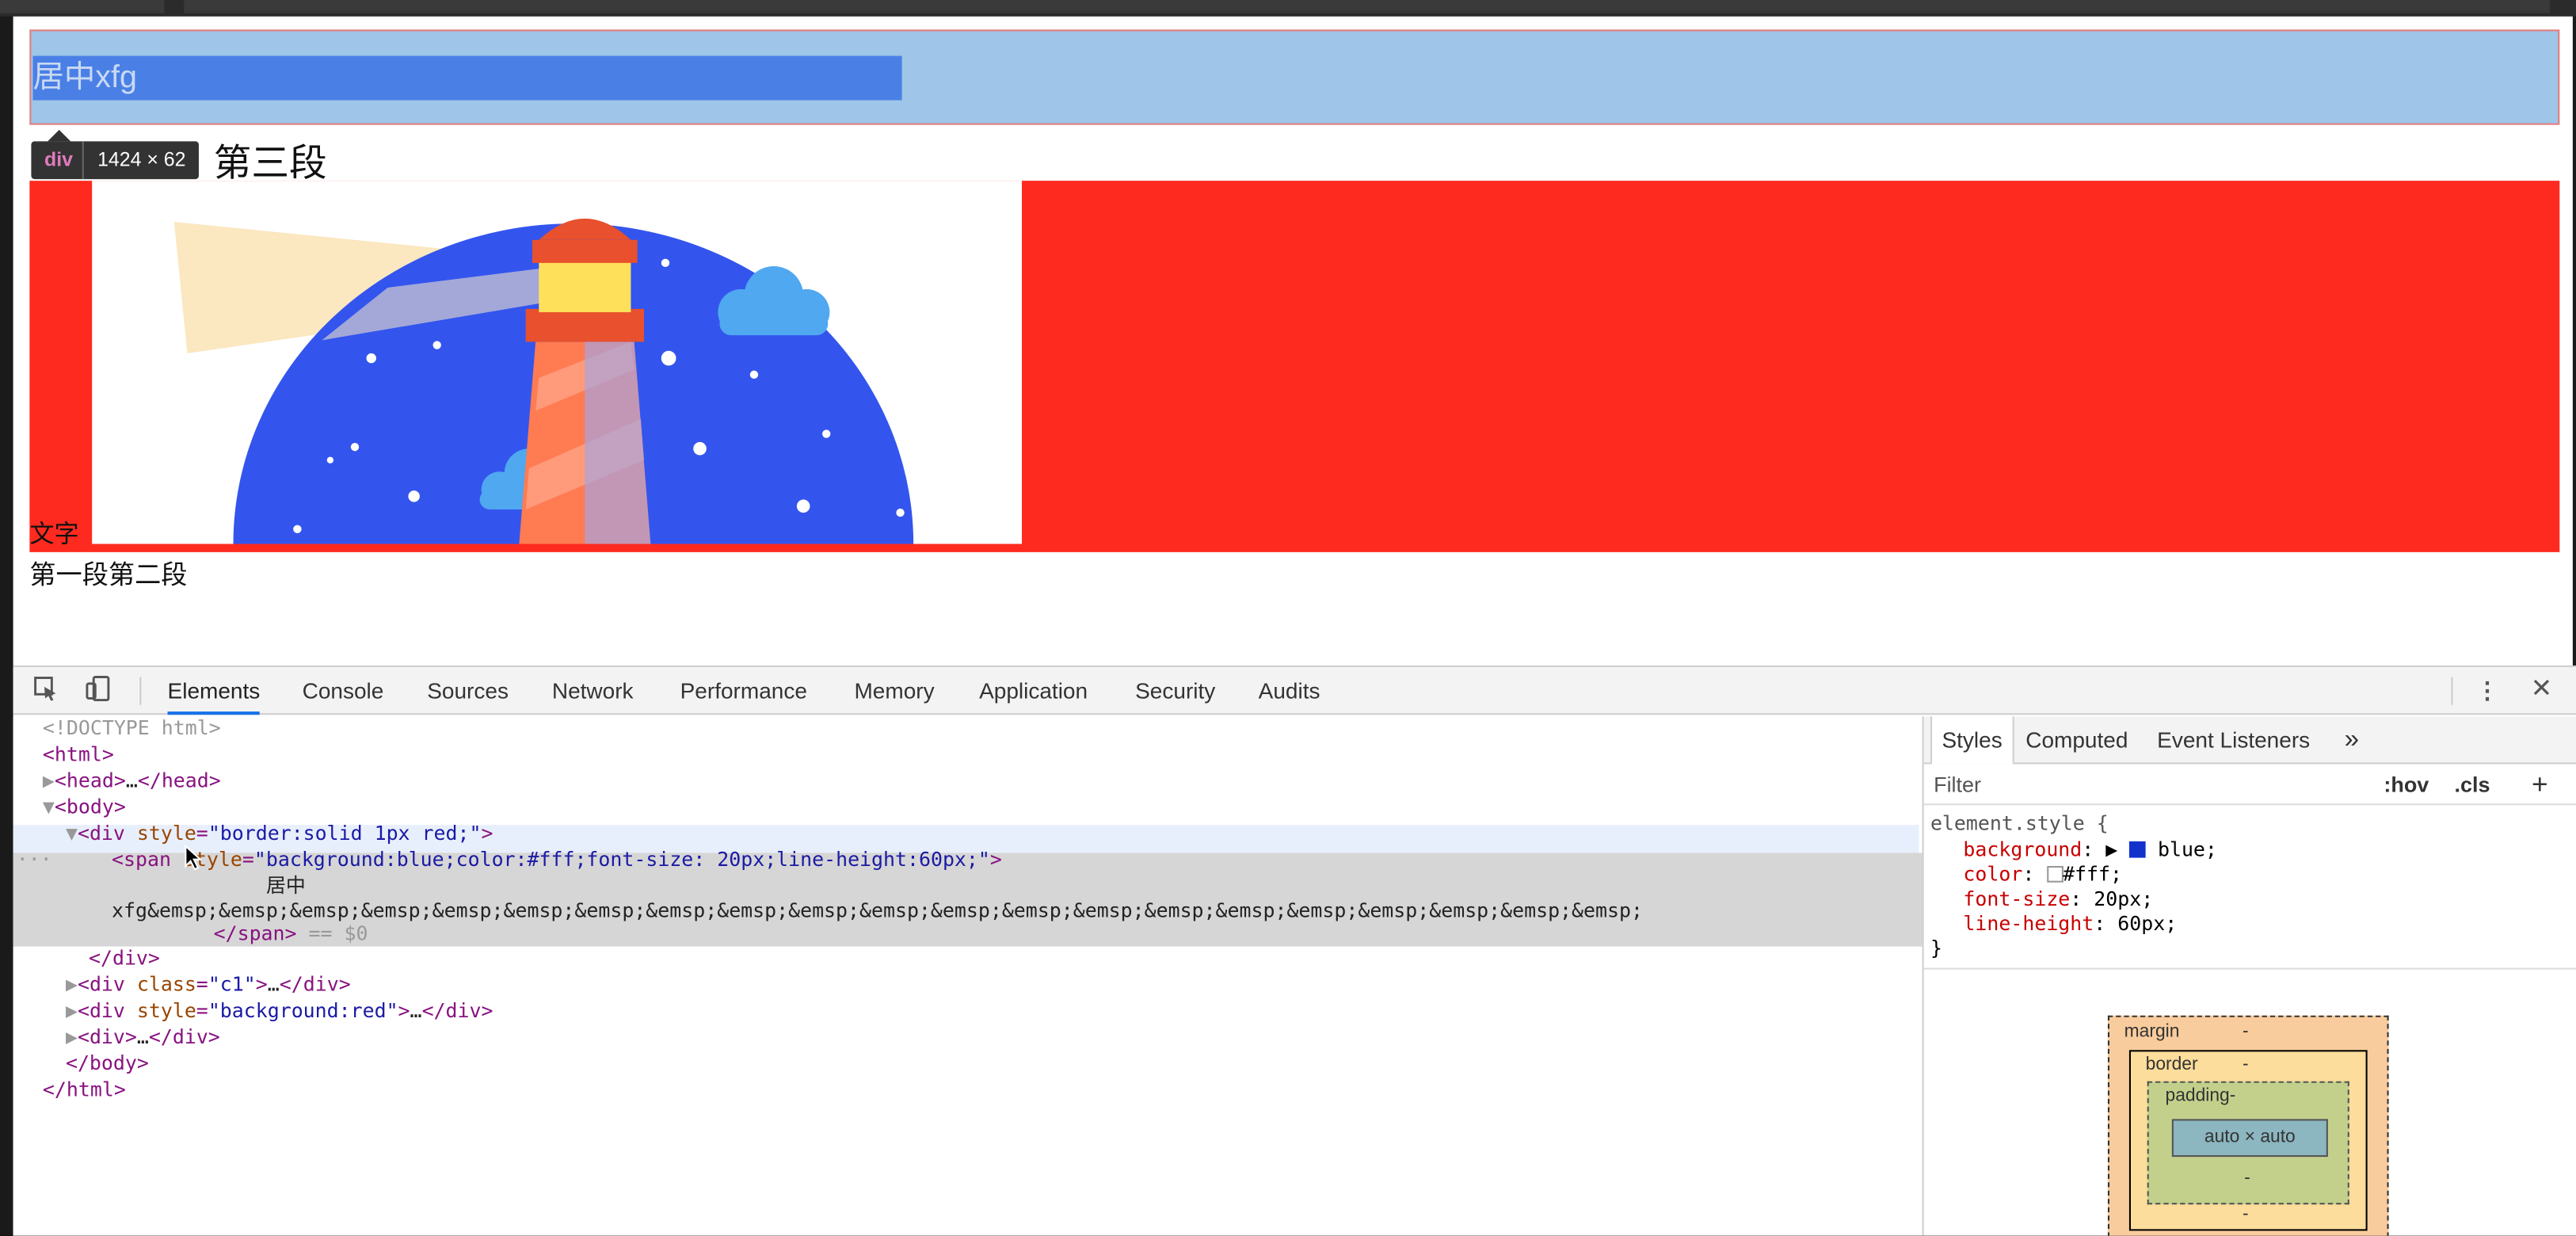  What do you see at coordinates (59, 135) in the screenshot?
I see `tooltip-arrow` at bounding box center [59, 135].